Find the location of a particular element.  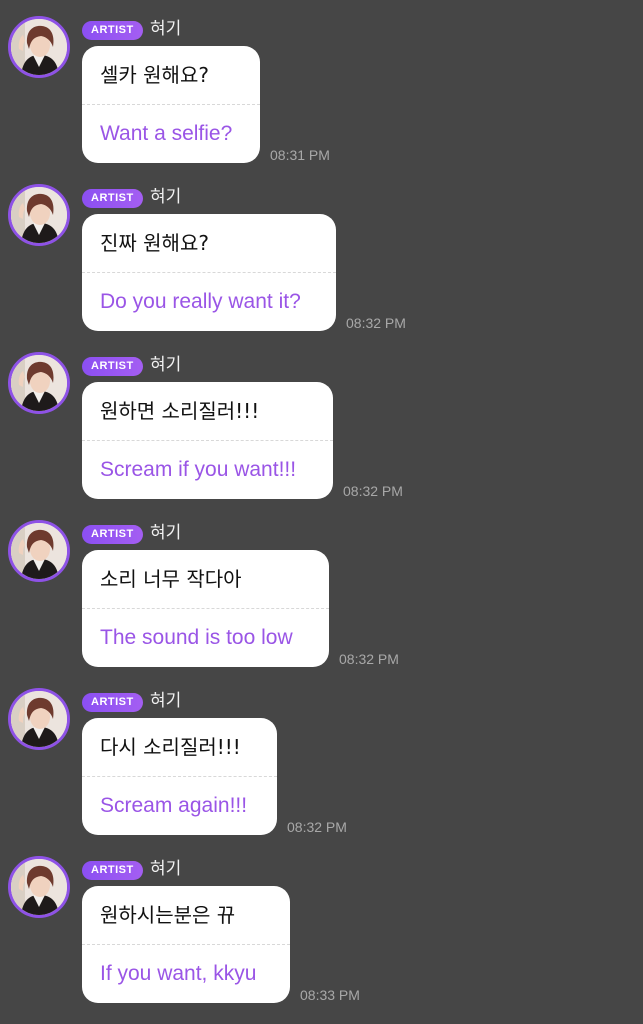

translated-text: If you want, kkyu is located at coordinates (178, 973).